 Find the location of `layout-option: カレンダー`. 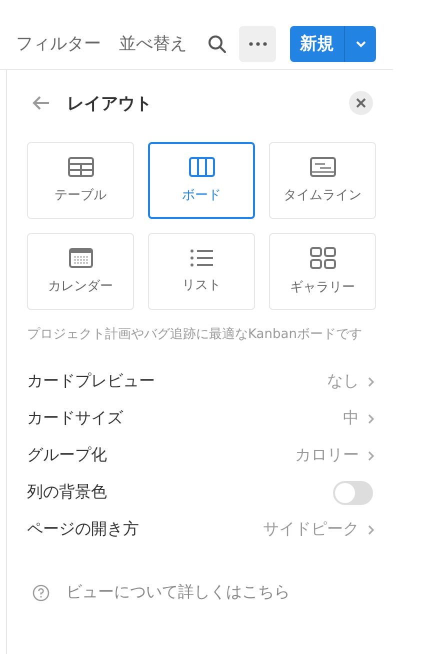

layout-option: カレンダー is located at coordinates (80, 271).